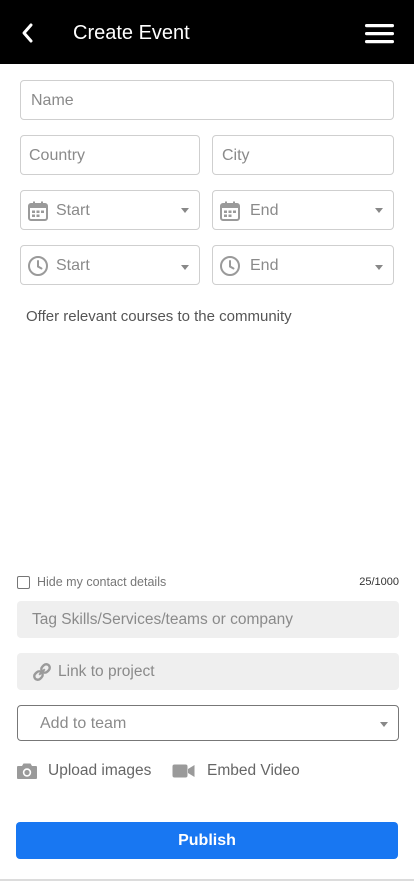 This screenshot has width=414, height=881. I want to click on back-button, so click(27, 33).